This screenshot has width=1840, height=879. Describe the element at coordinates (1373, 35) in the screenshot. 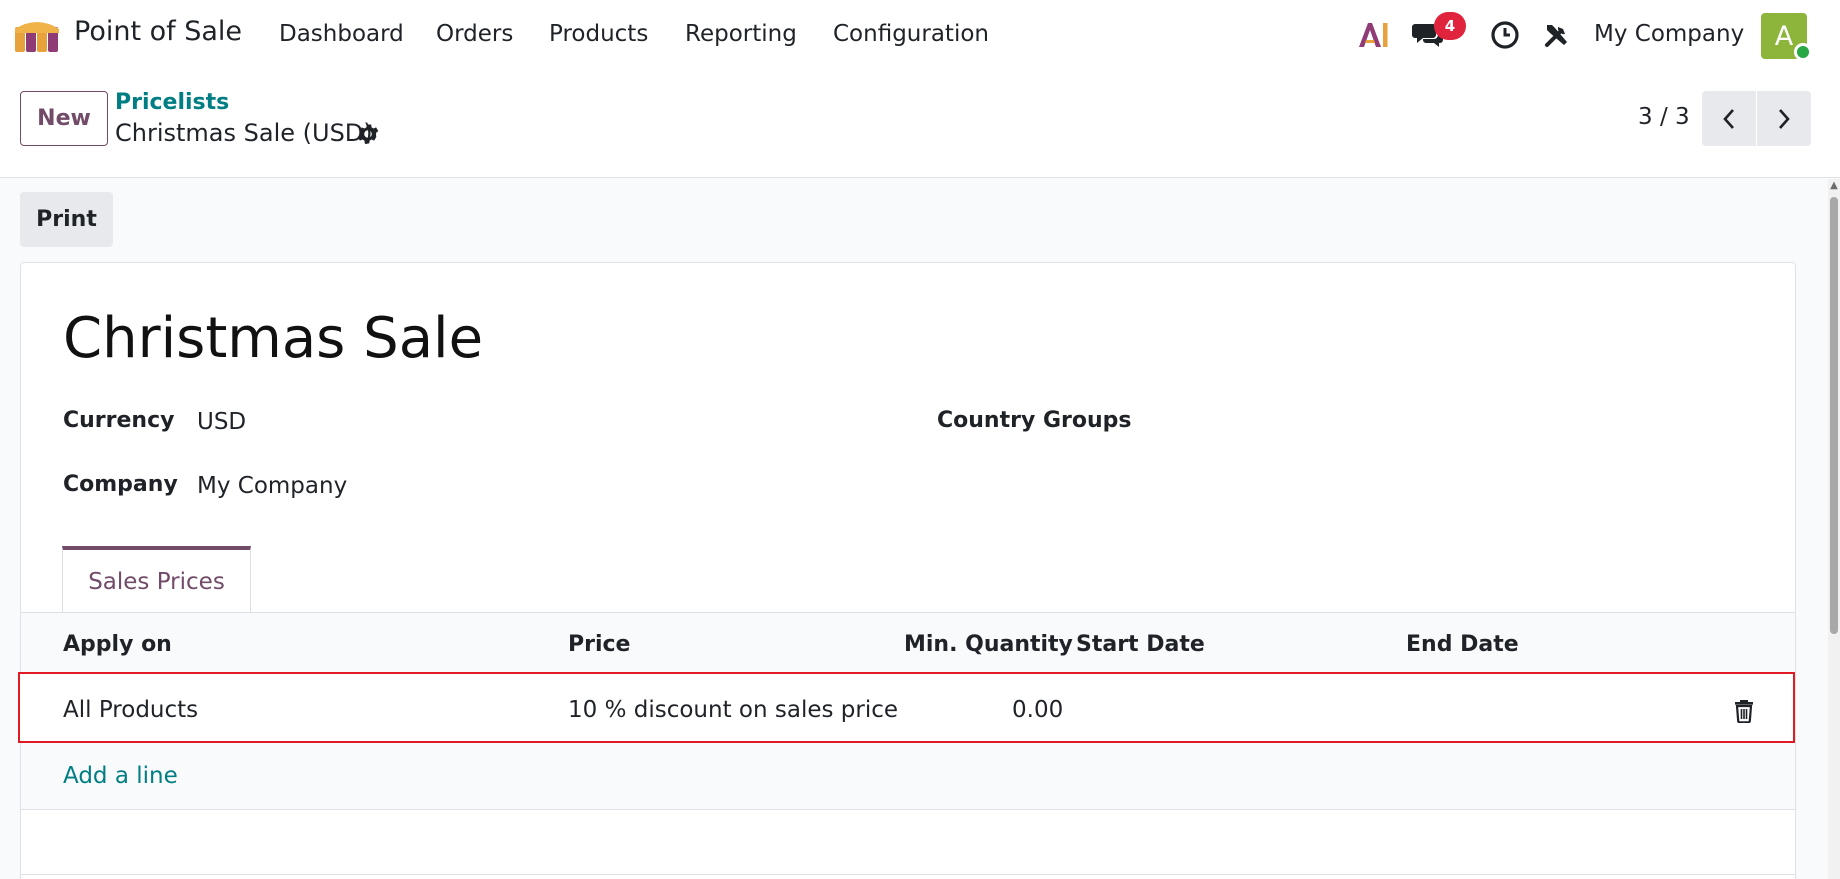

I see `ai-icon` at that location.